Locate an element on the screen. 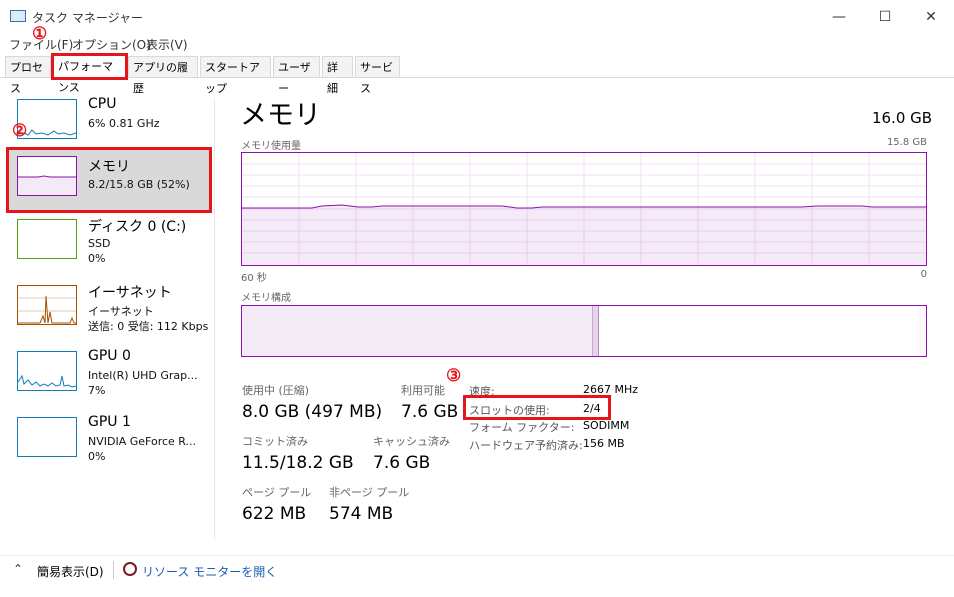 This screenshot has height=597, width=954. tab-services: サービス is located at coordinates (377, 75).